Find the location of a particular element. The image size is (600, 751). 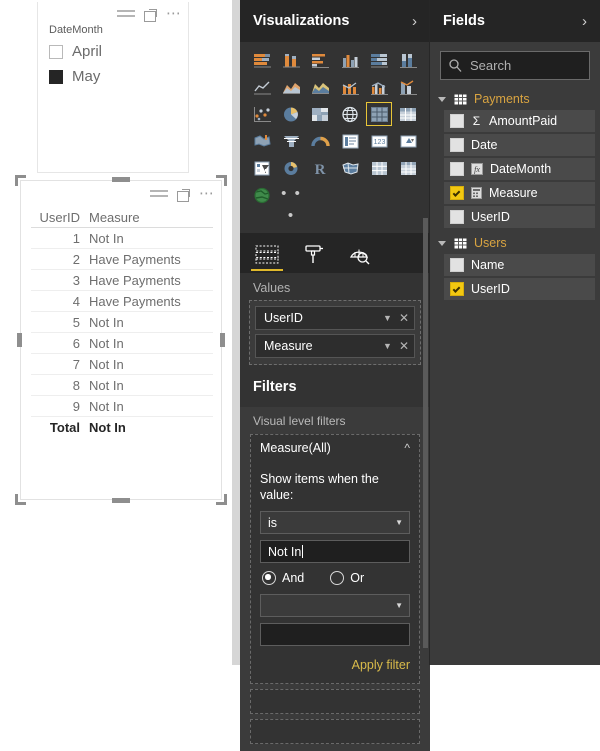

100-percent-stacked-column-chart-icon is located at coordinates (409, 60).